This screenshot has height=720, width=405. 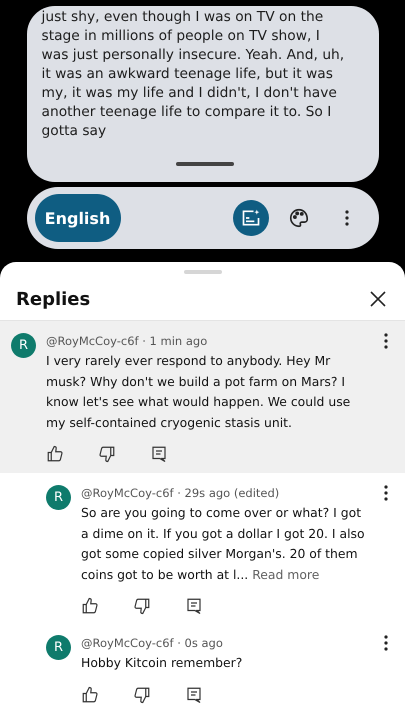 What do you see at coordinates (223, 544) in the screenshot?
I see `comment-text: So are you going to come over or what? I got a dime on it. If you got a dollar I got 20. I also got some copied silver Morgan's. 20 of them coins got to be worth at l... Read more` at bounding box center [223, 544].